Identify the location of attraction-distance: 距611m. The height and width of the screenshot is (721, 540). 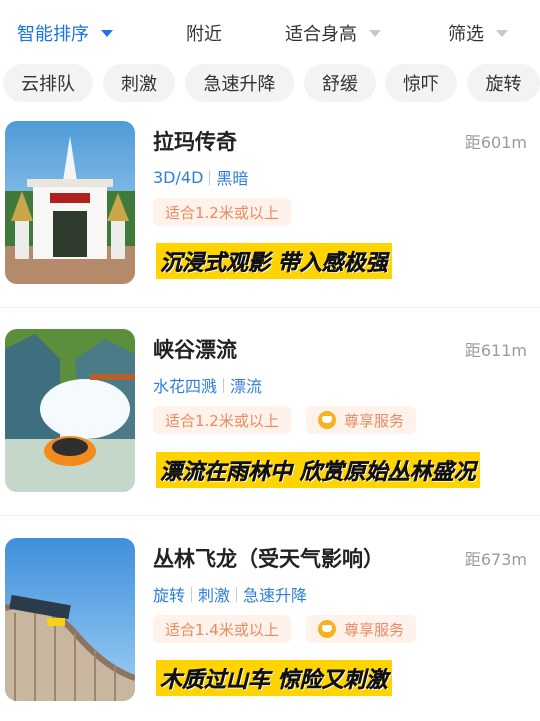
(495, 350).